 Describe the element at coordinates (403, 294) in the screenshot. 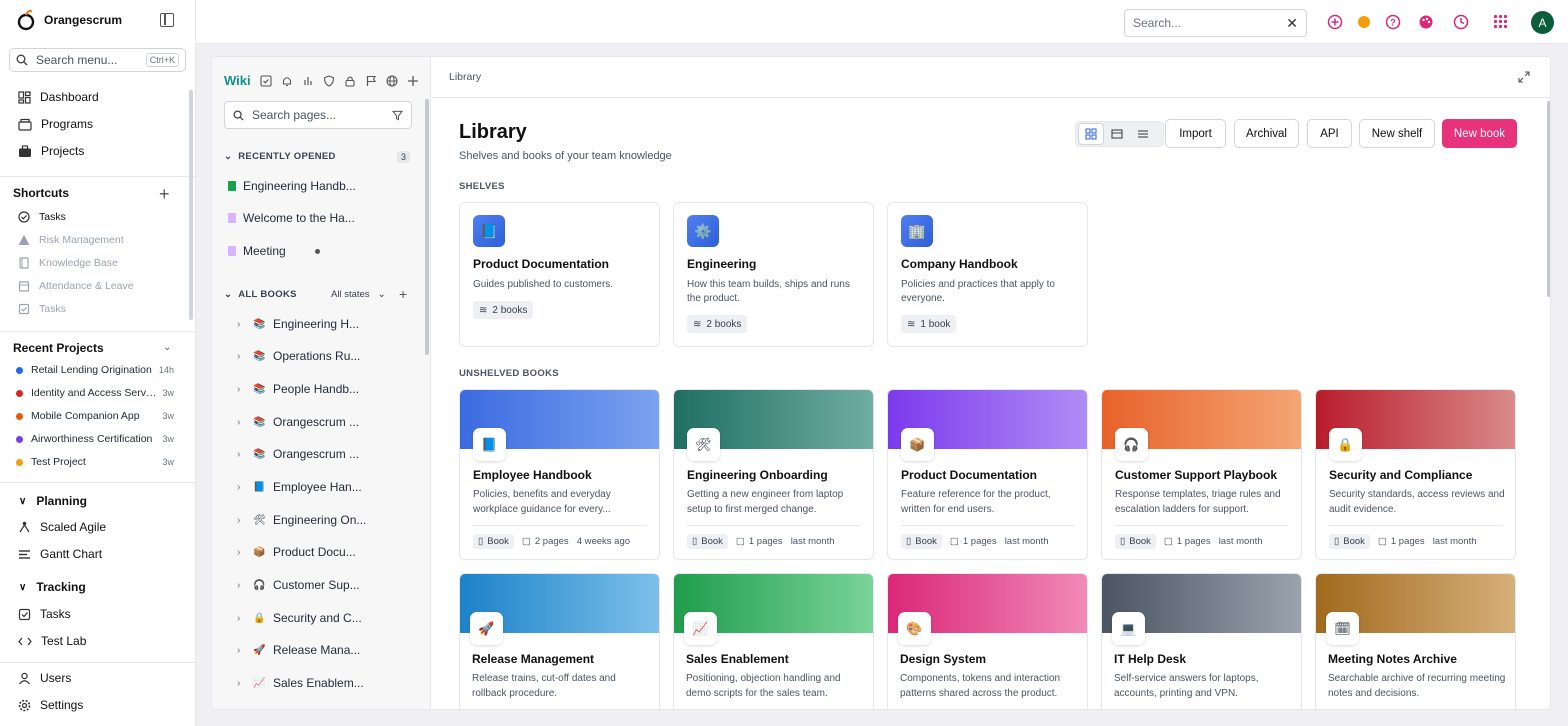

I see `add-book-button: +` at that location.